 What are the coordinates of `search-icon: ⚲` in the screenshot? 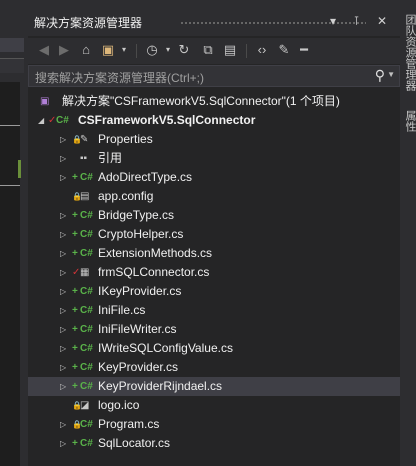 It's located at (380, 75).